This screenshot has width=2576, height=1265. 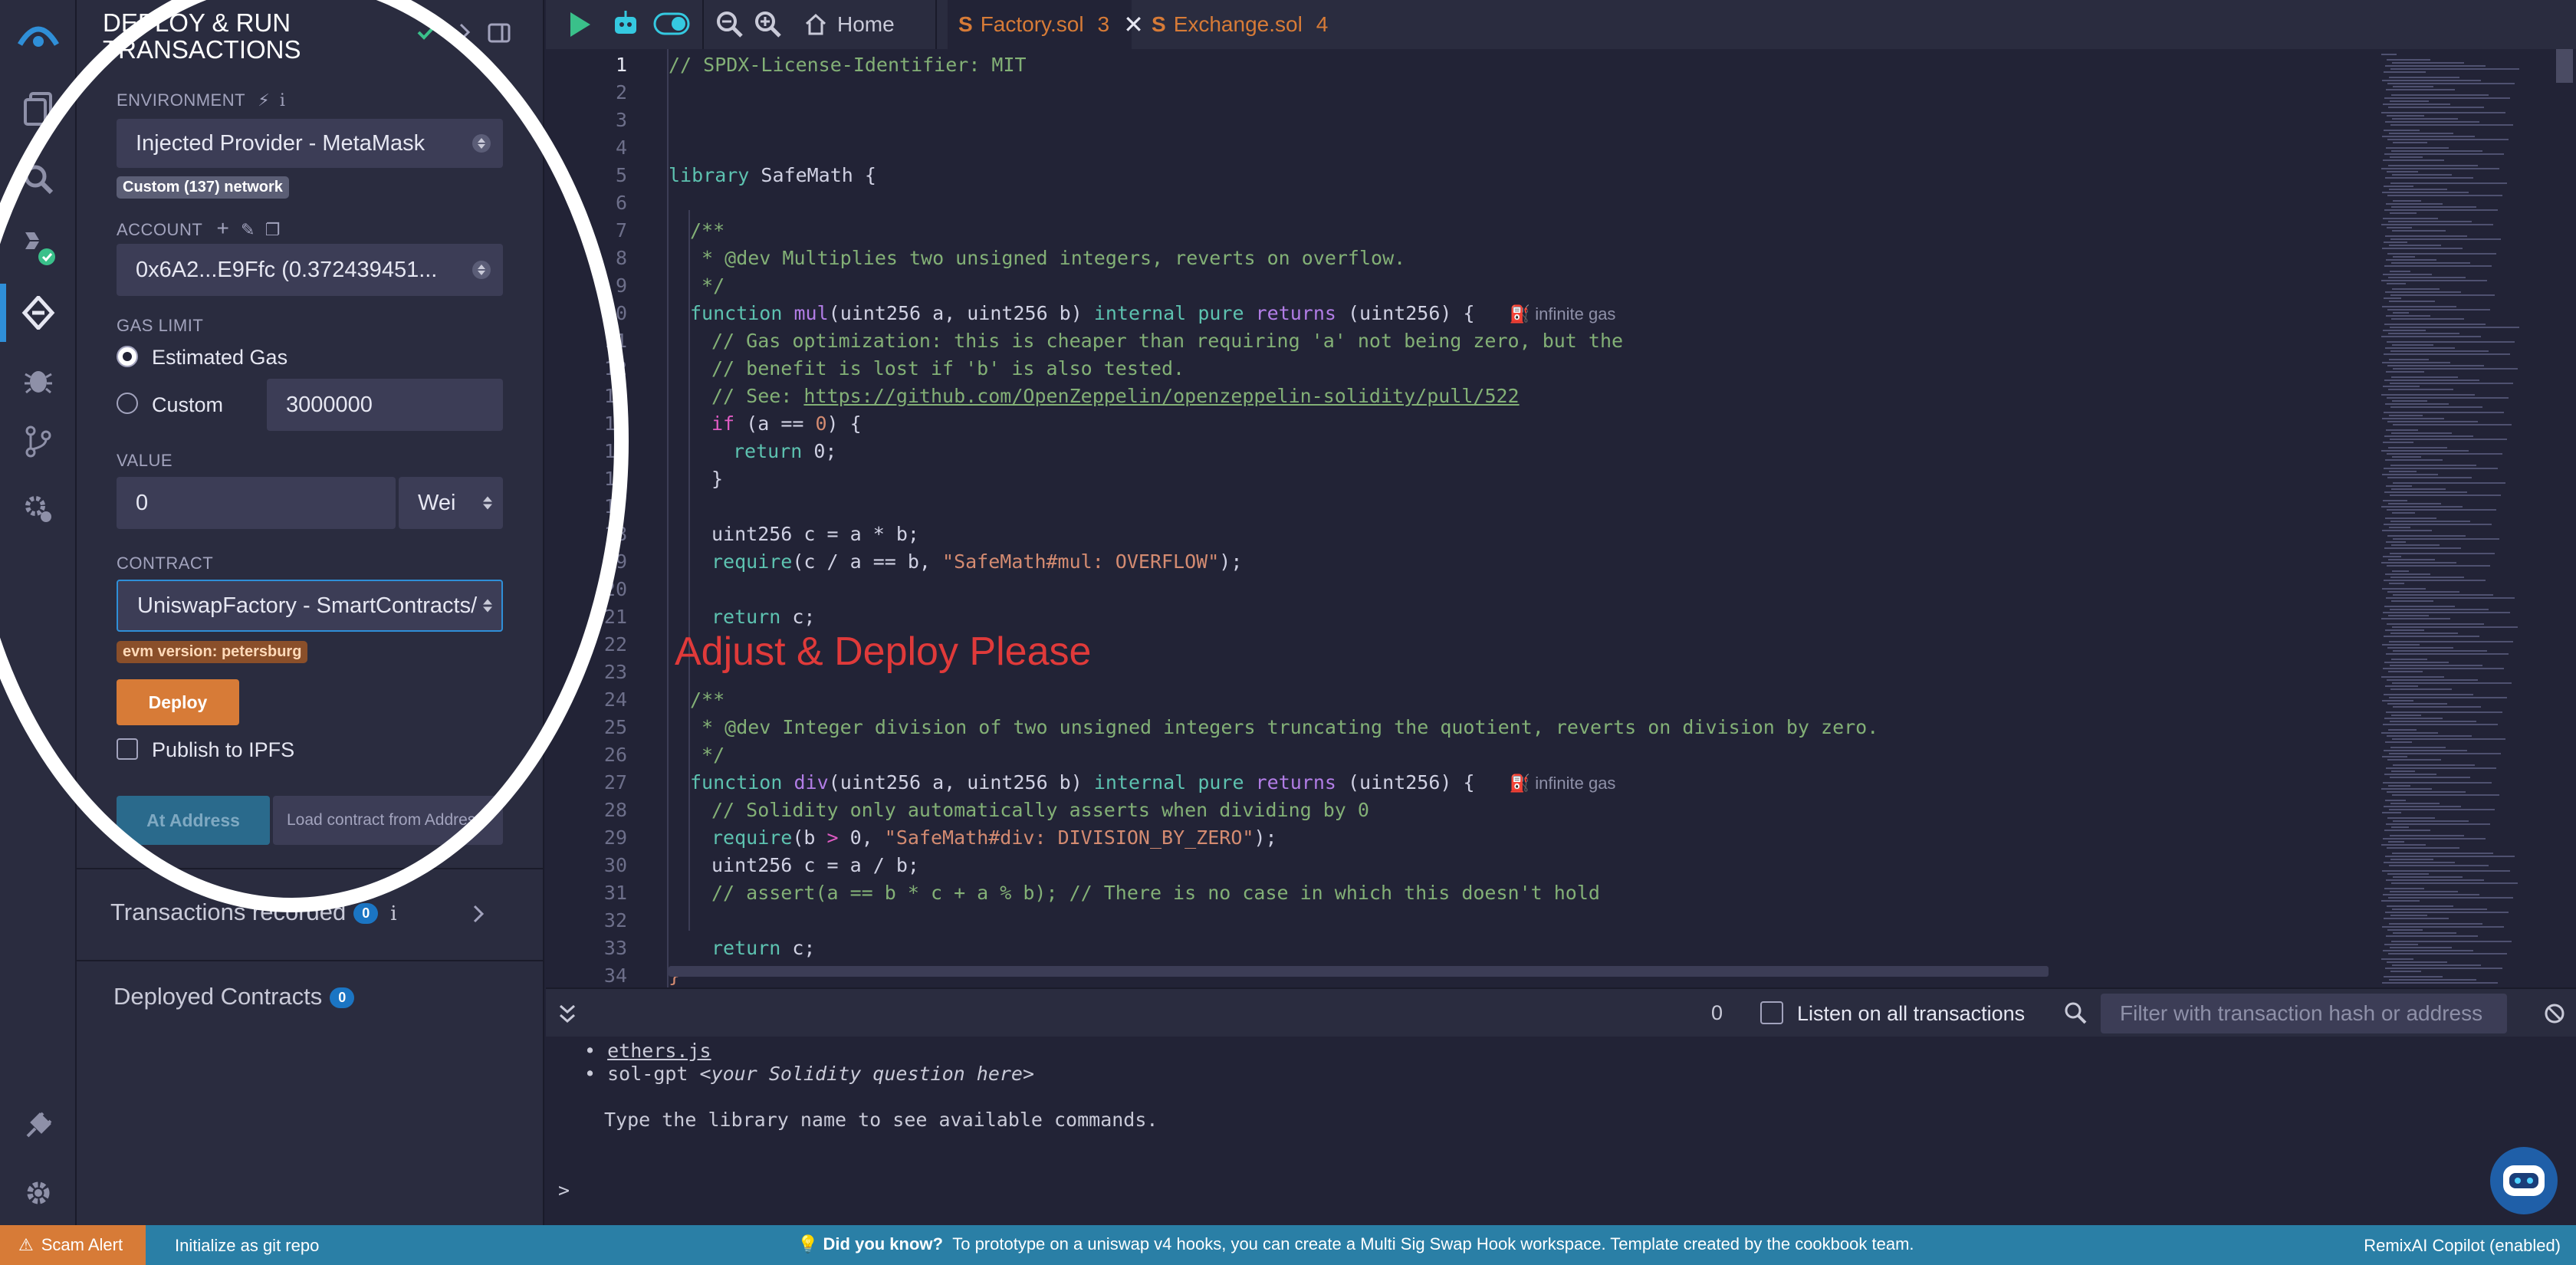 What do you see at coordinates (768, 27) in the screenshot?
I see `zoom-in-icon` at bounding box center [768, 27].